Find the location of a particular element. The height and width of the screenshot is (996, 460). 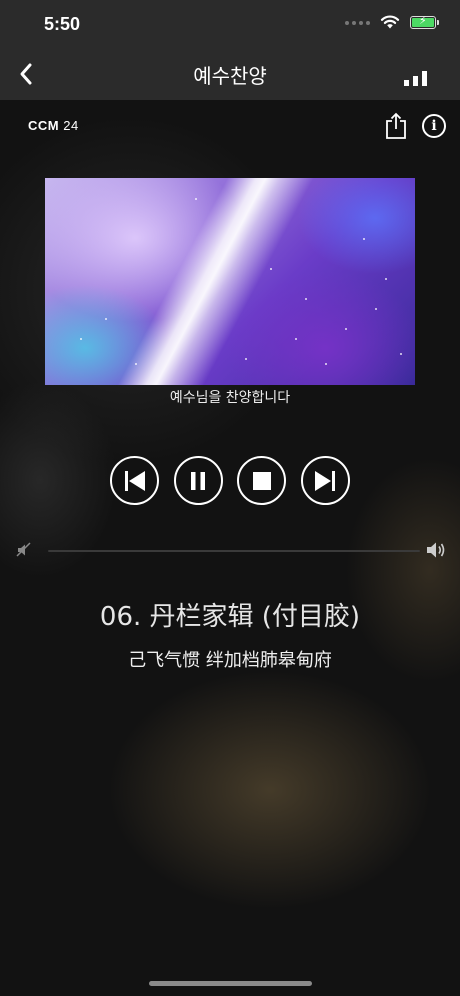

playback-controls is located at coordinates (230, 481).